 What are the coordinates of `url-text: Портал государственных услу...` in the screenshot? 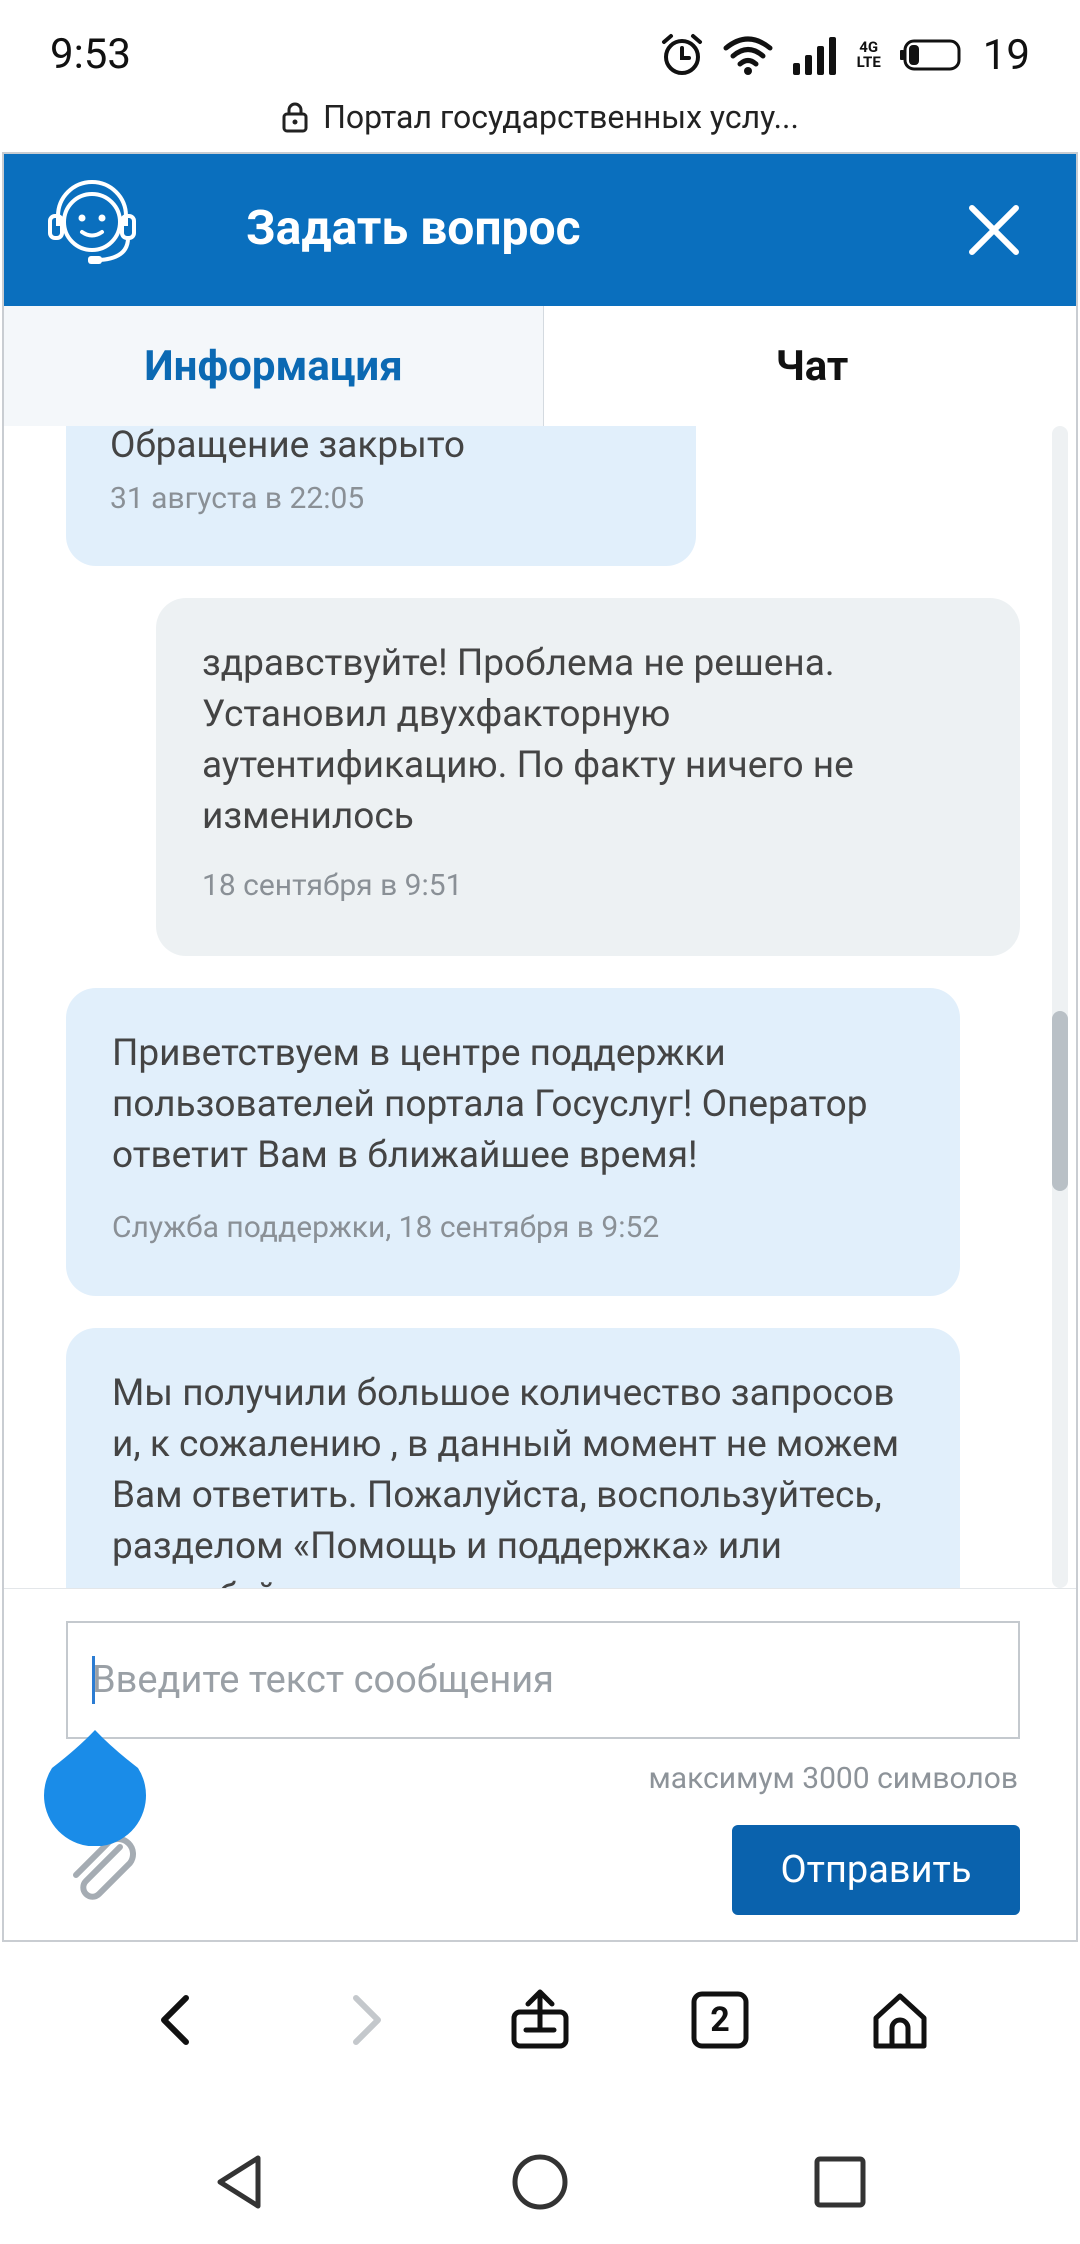 It's located at (561, 117).